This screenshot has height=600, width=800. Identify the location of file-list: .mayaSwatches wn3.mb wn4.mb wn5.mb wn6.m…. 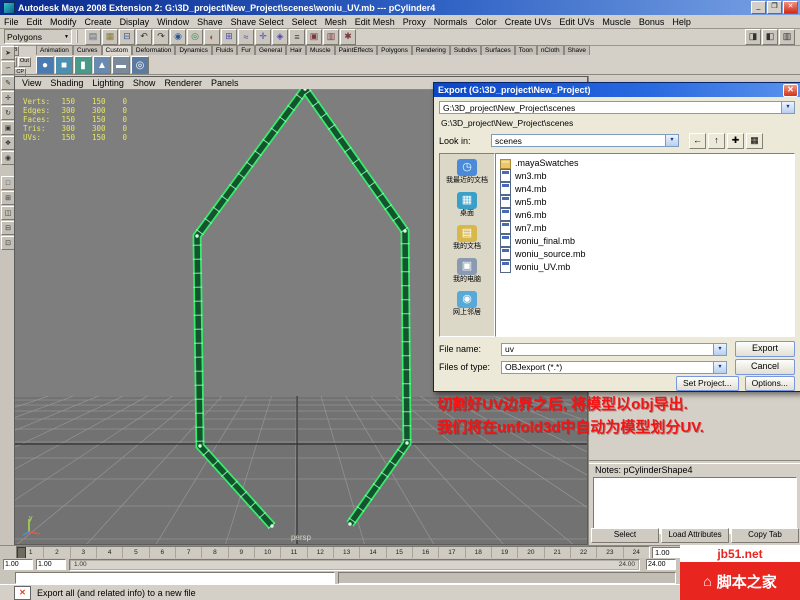
(645, 245).